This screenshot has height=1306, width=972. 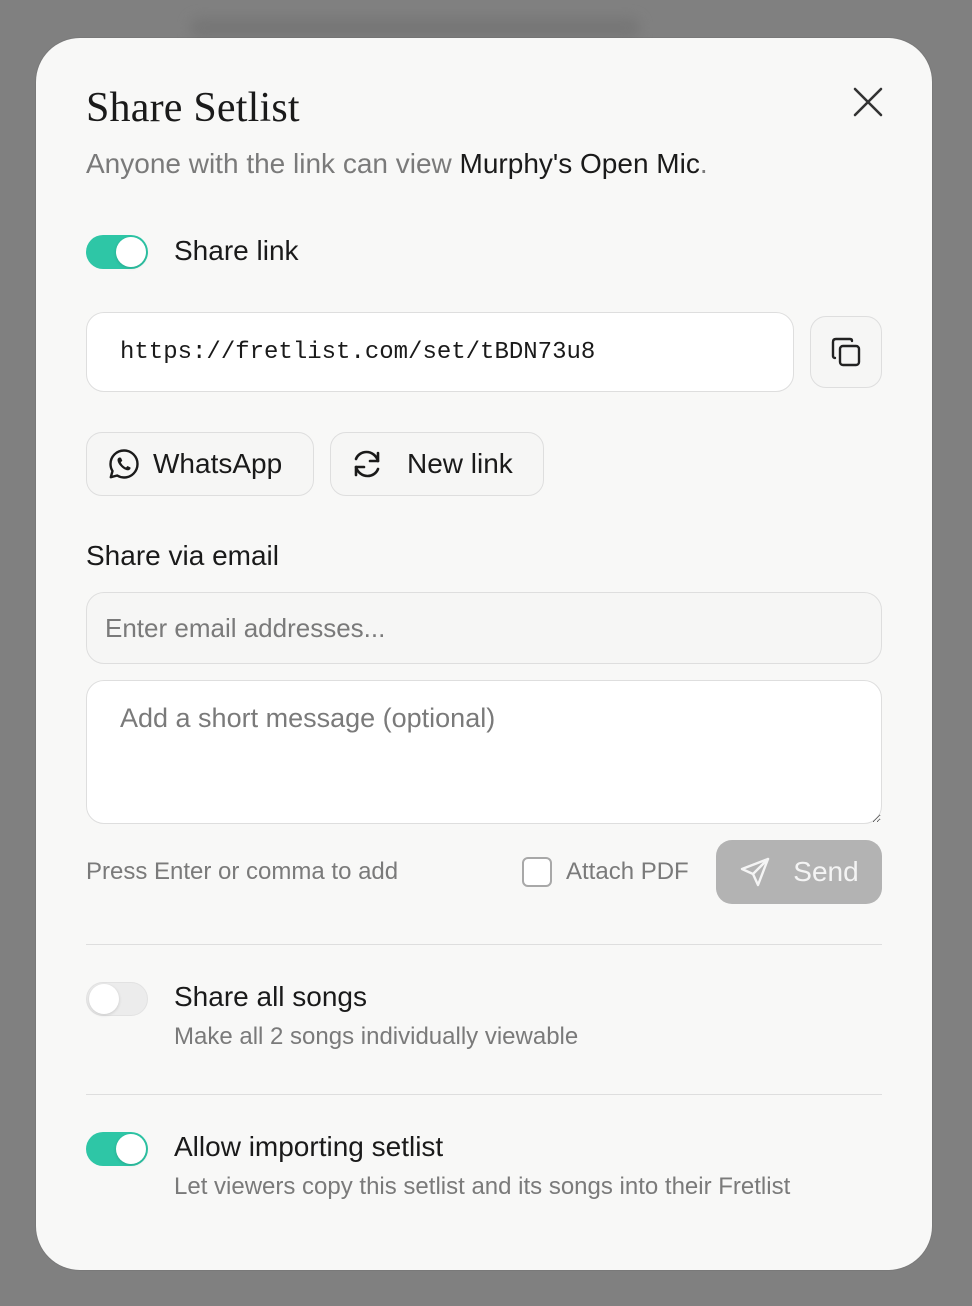 What do you see at coordinates (460, 463) in the screenshot?
I see `new-link-label: New link` at bounding box center [460, 463].